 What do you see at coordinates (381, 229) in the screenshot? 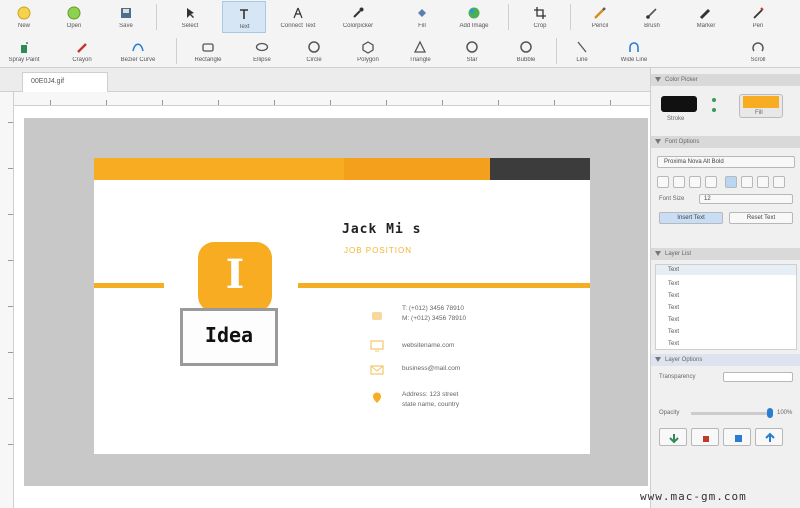
I see `card-name: Jack Mi s` at bounding box center [381, 229].